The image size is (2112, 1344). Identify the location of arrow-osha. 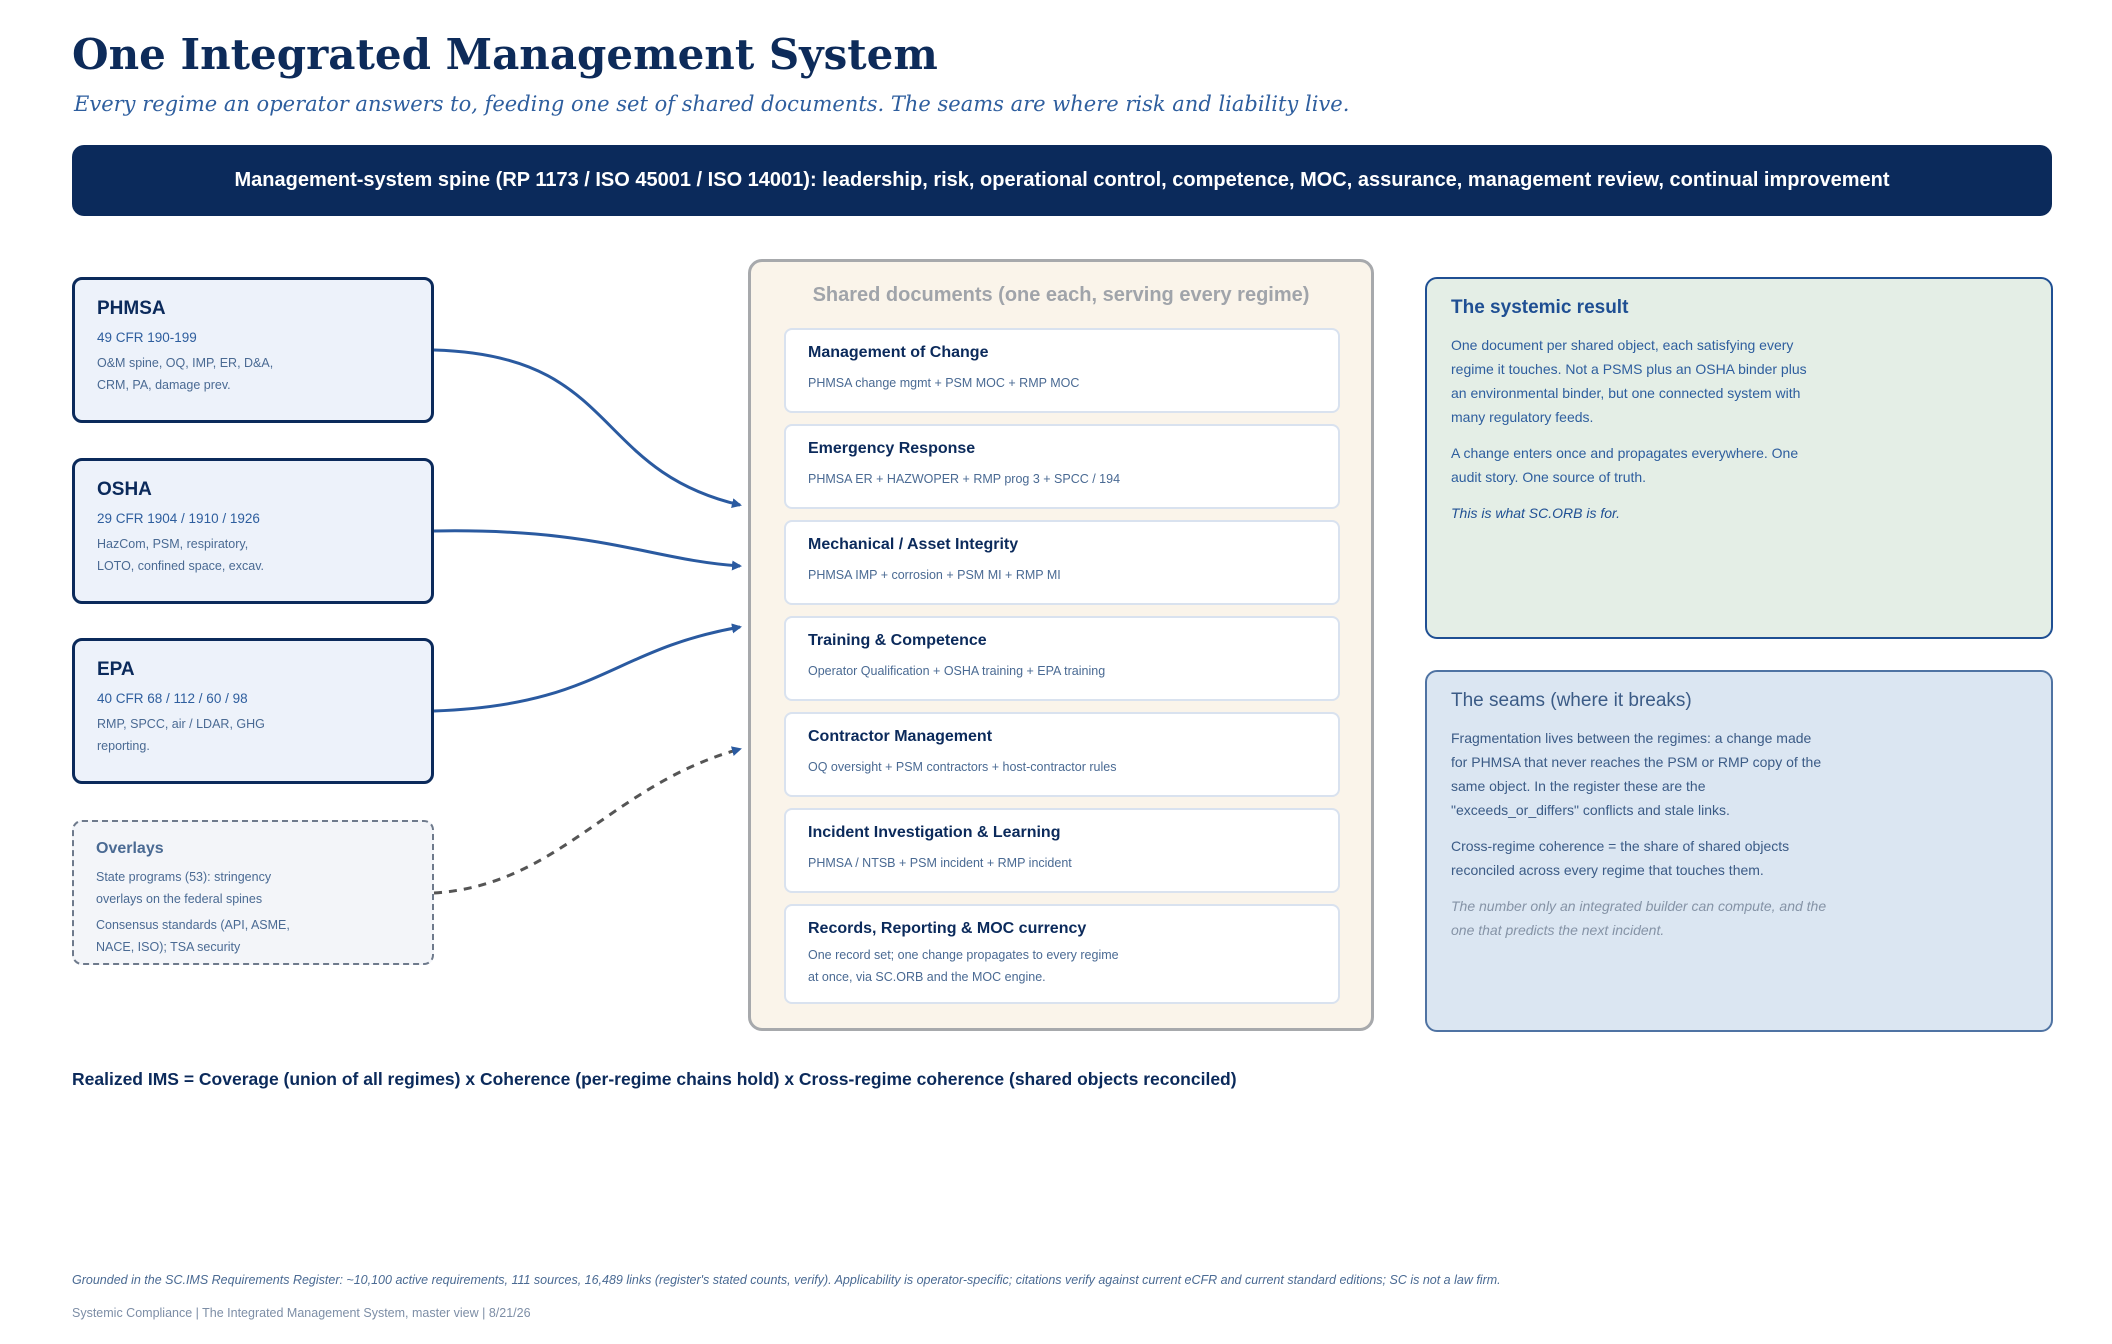
(587, 550).